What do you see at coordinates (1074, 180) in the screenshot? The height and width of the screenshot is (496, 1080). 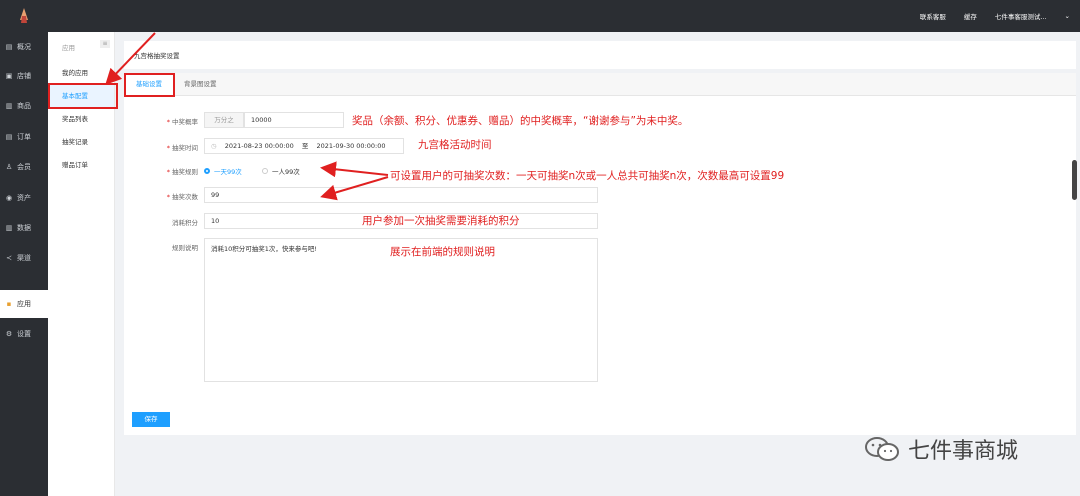 I see `scrollbar` at bounding box center [1074, 180].